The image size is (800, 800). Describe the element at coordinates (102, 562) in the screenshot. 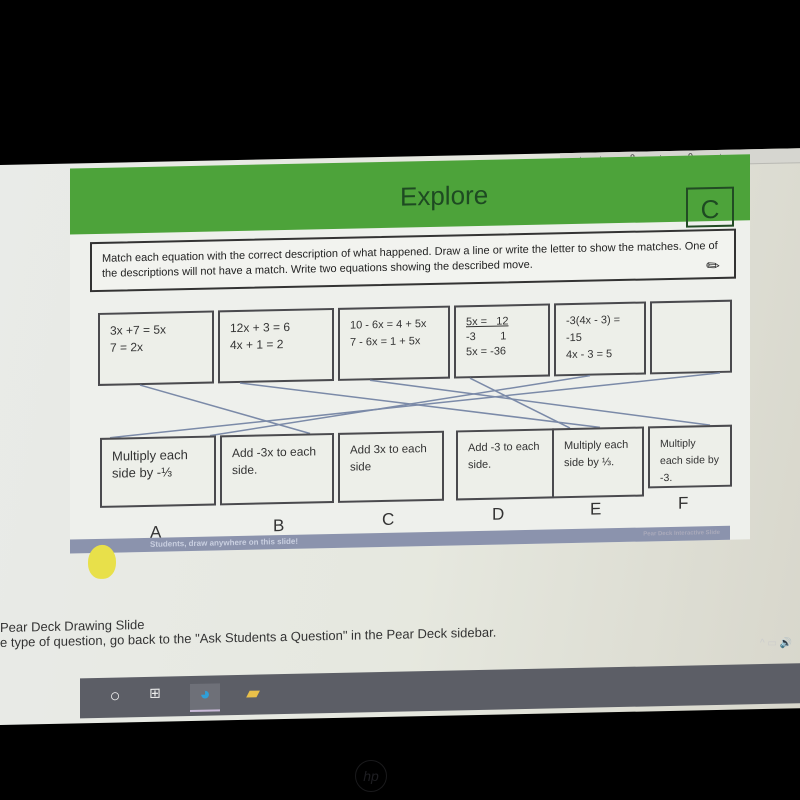

I see `pear-logo-icon` at that location.